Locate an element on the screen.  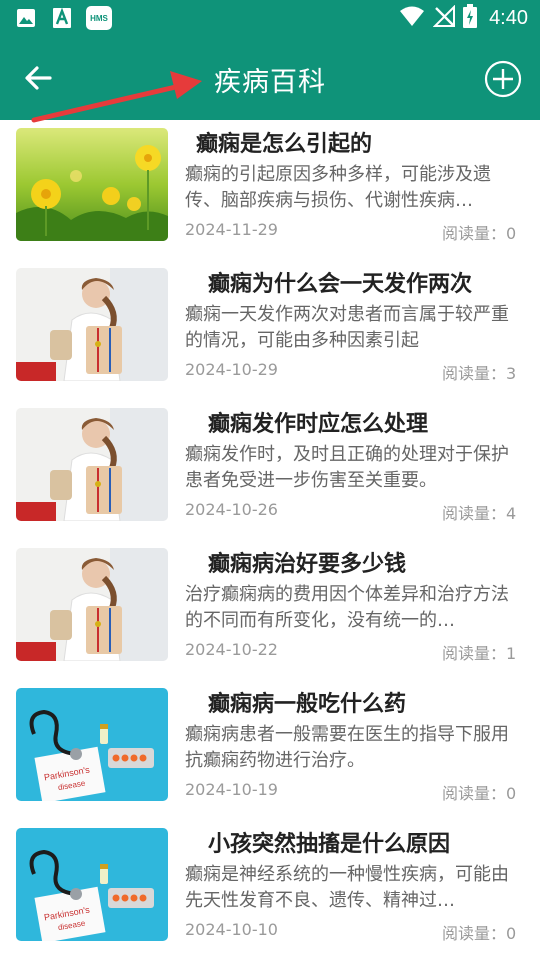
article-date: 2024-10-22 is located at coordinates (231, 649).